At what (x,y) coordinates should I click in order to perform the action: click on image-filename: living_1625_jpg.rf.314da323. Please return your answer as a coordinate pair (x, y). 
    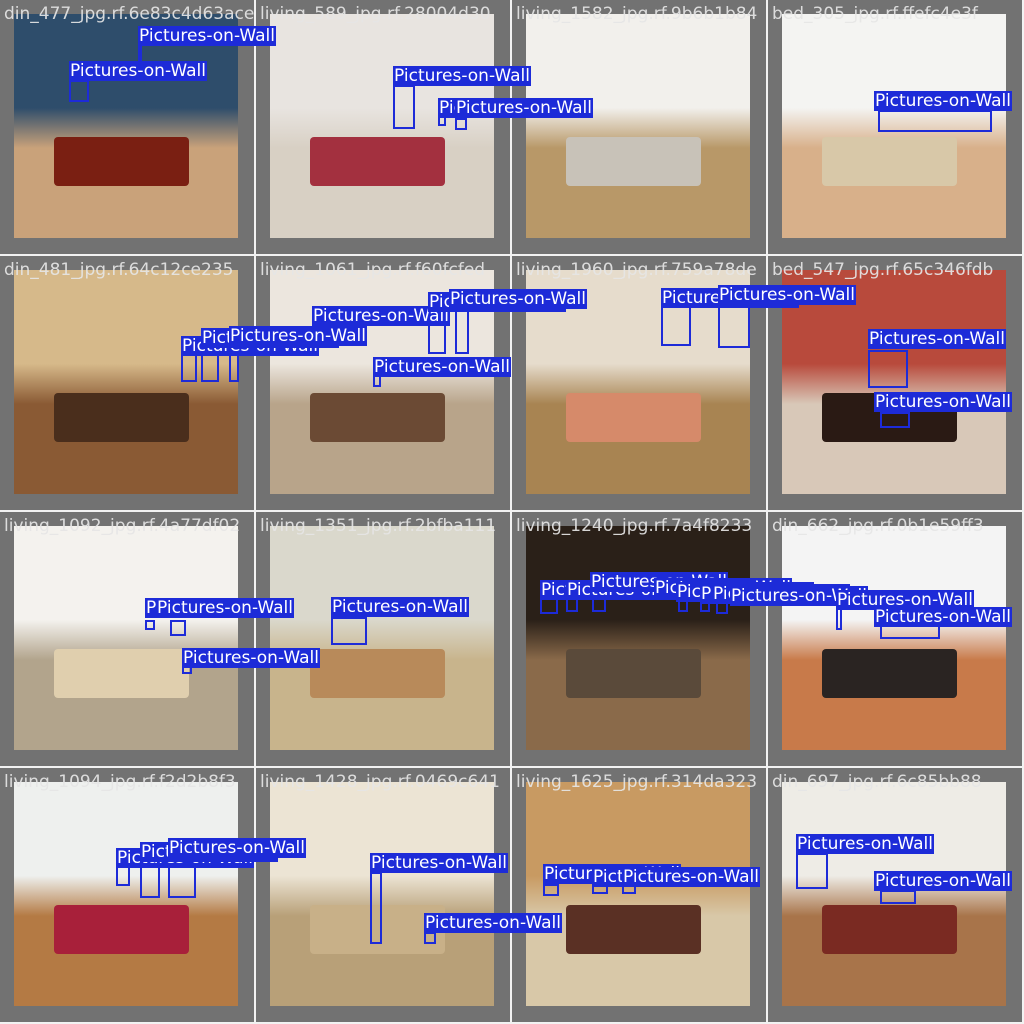
    Looking at the image, I should click on (637, 782).